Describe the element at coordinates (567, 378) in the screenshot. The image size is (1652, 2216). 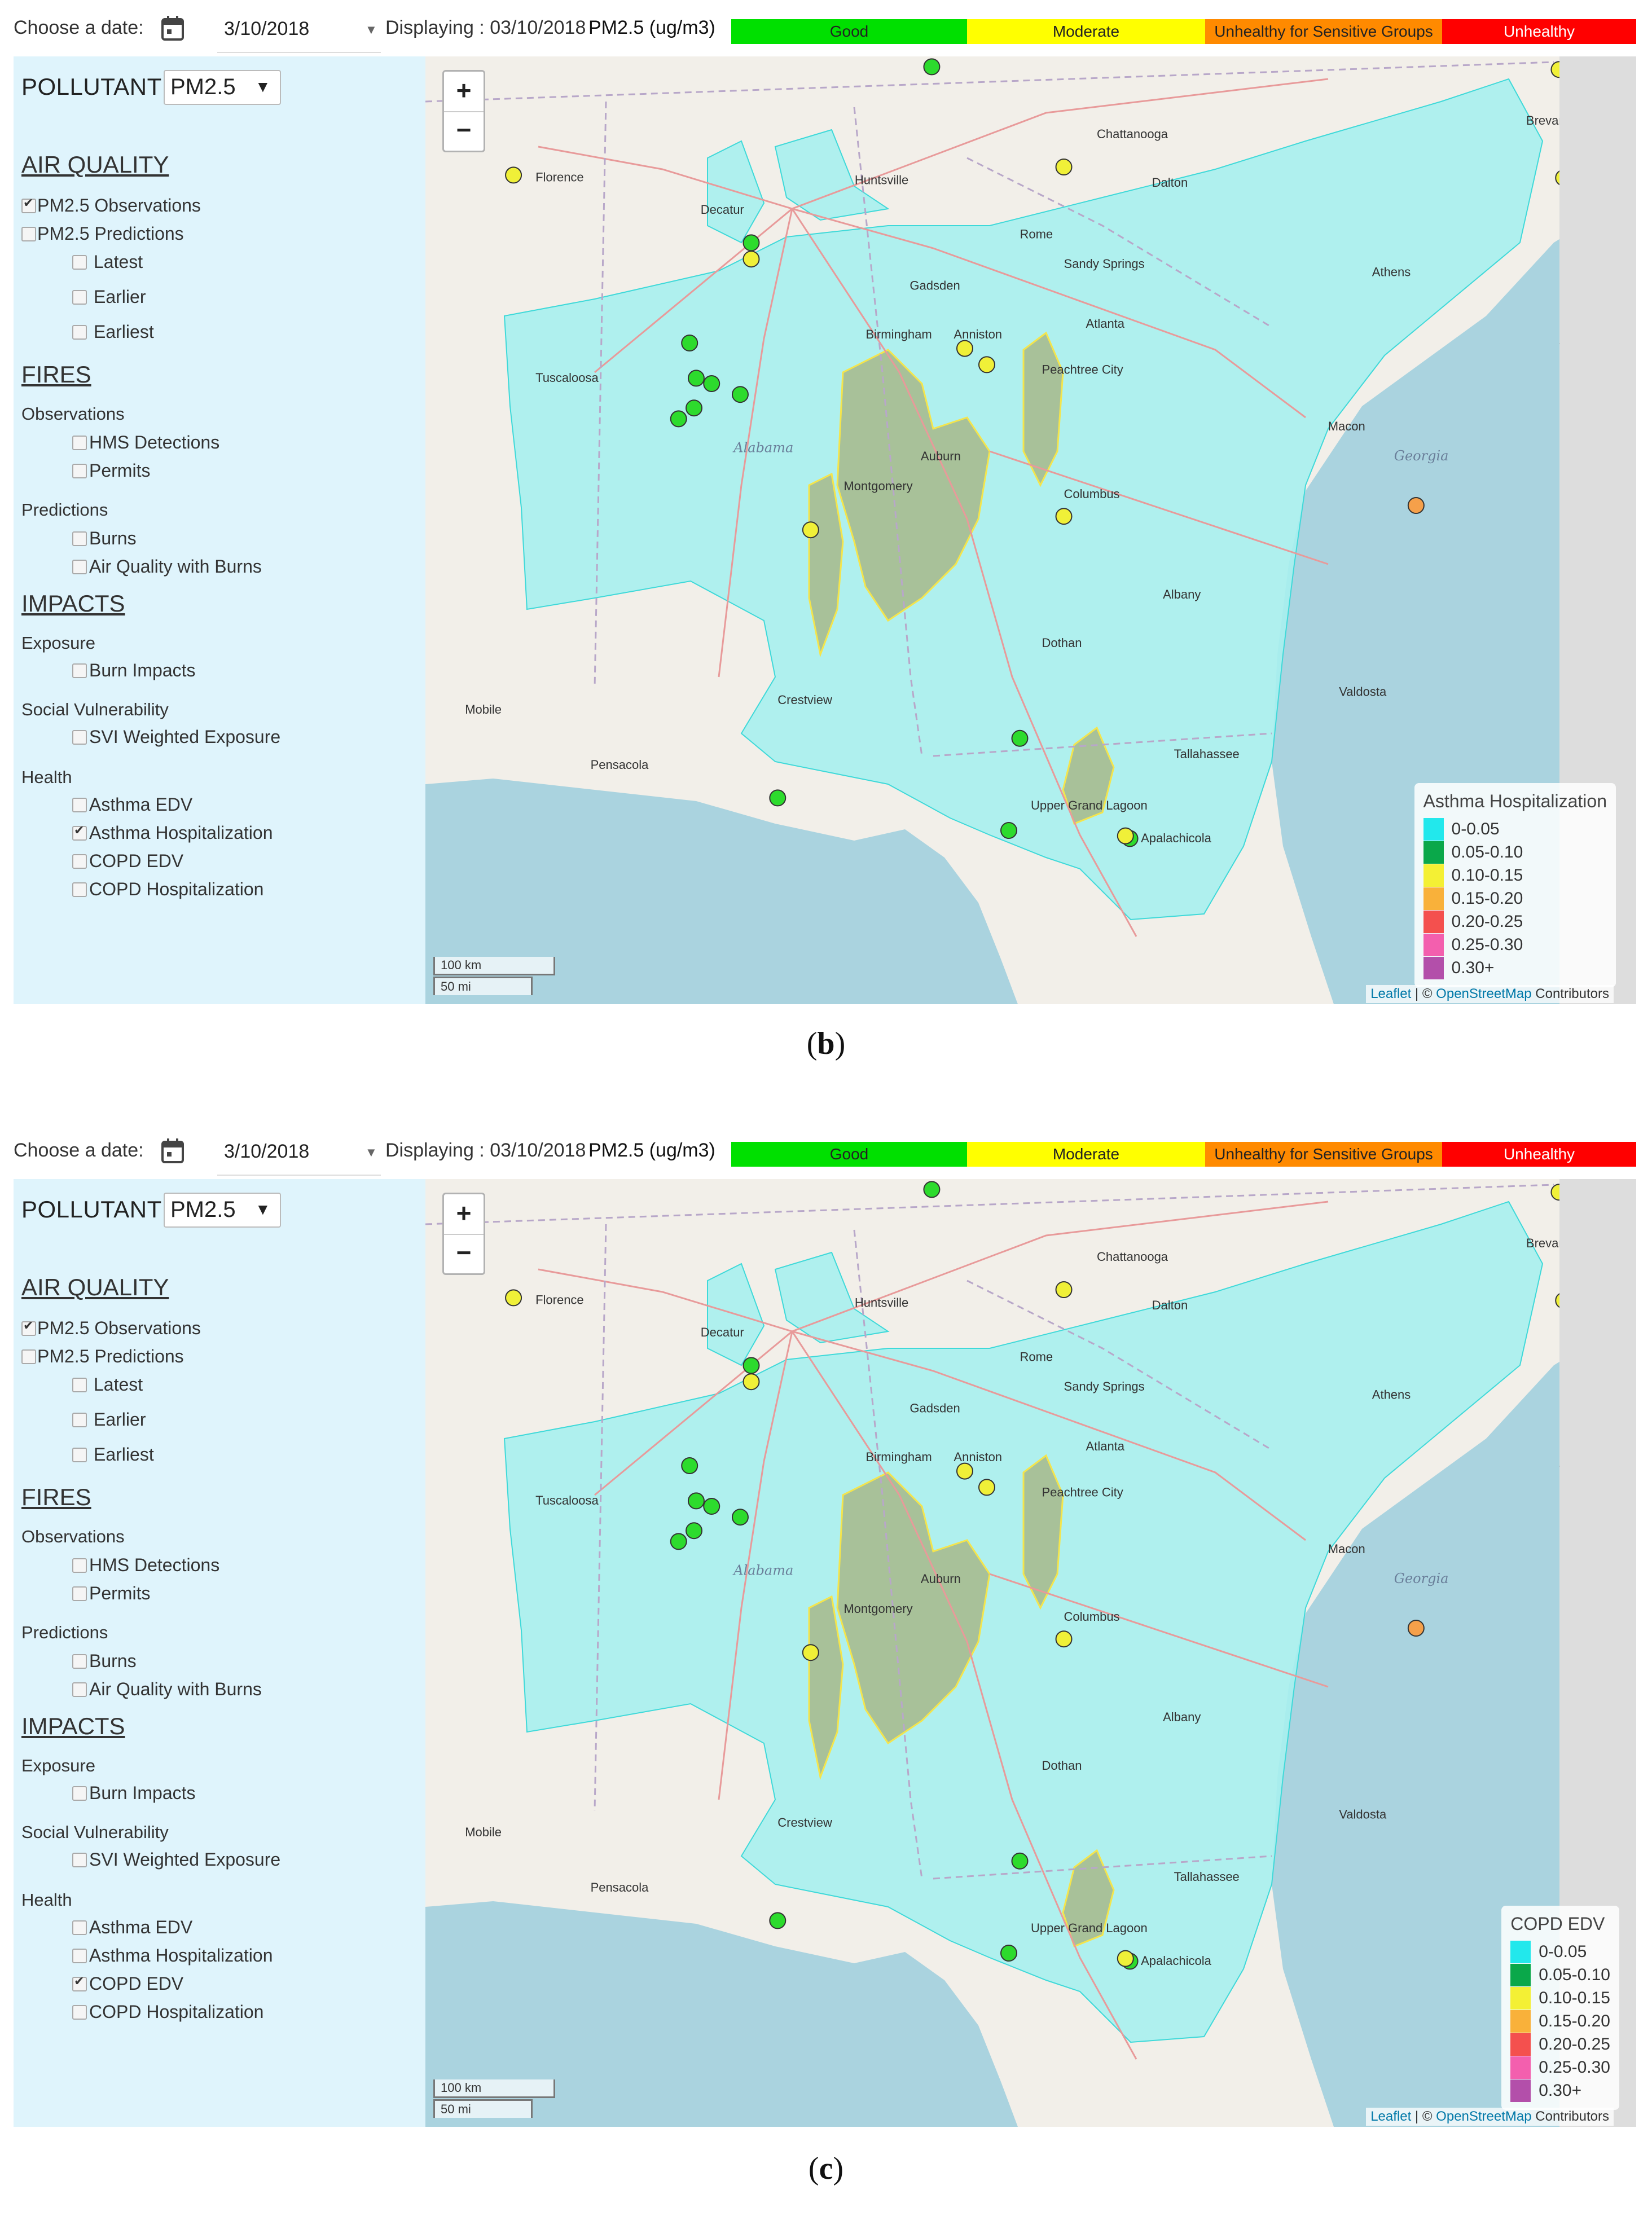
I see `city-label: Tuscaloosa` at that location.